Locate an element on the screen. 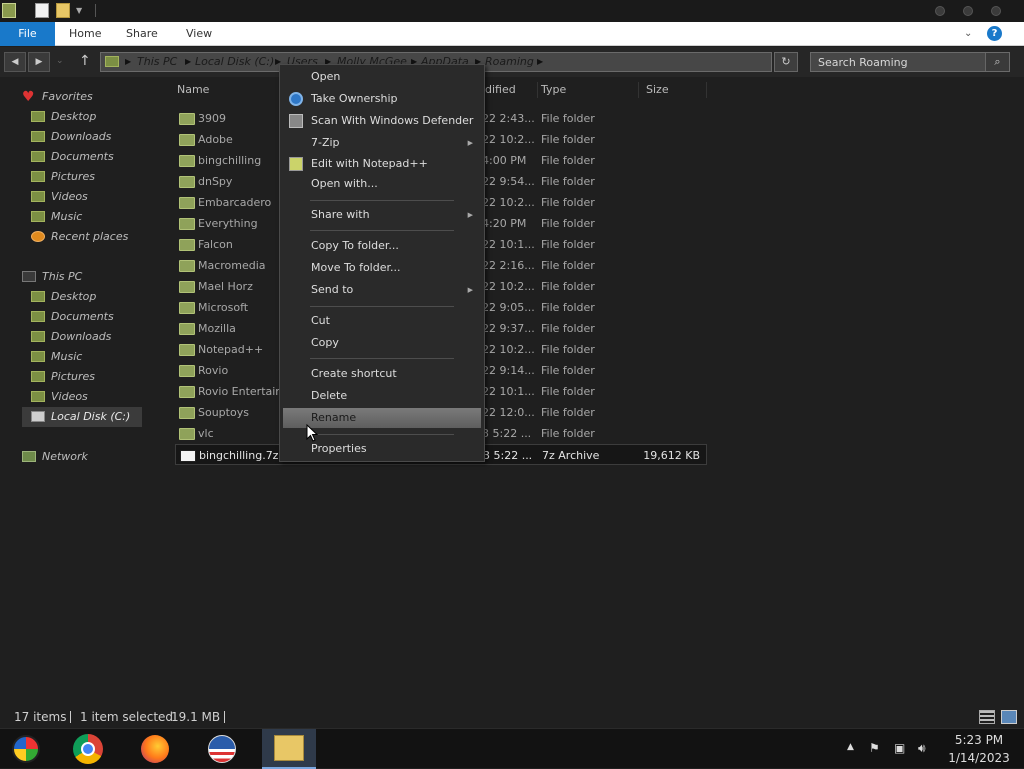  chrome-icon is located at coordinates (88, 749).